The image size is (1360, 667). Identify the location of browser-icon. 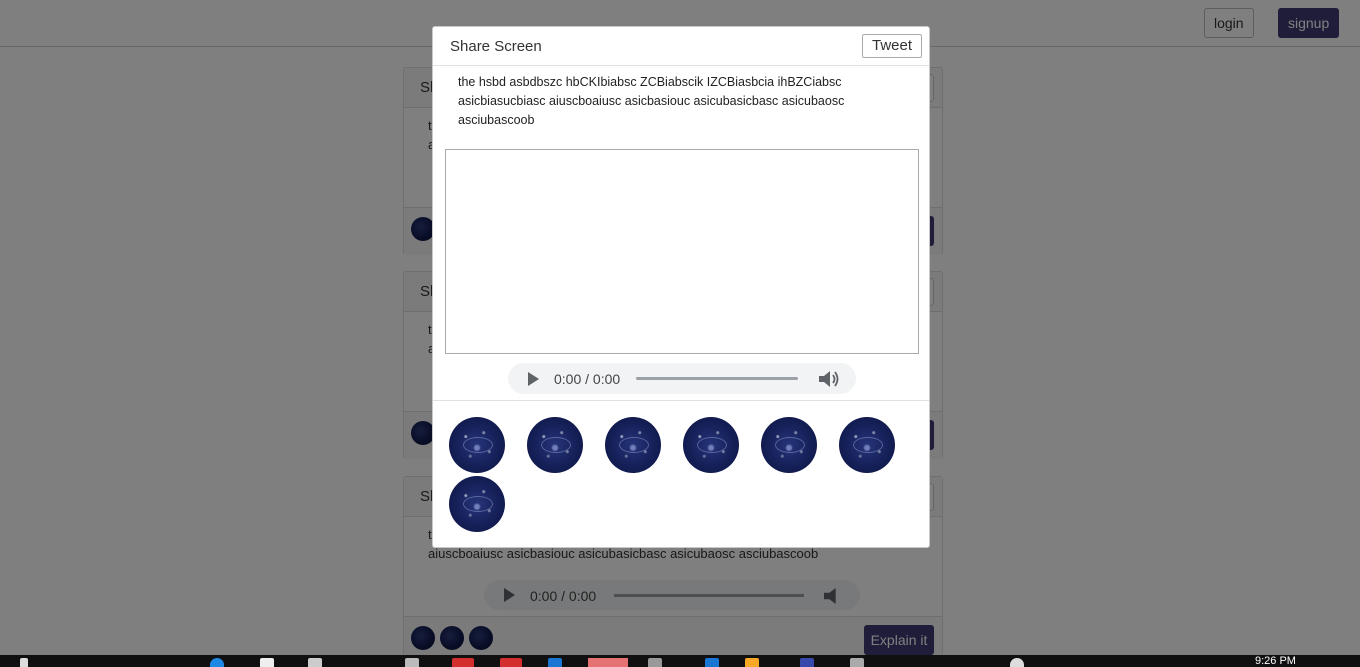
(217, 662).